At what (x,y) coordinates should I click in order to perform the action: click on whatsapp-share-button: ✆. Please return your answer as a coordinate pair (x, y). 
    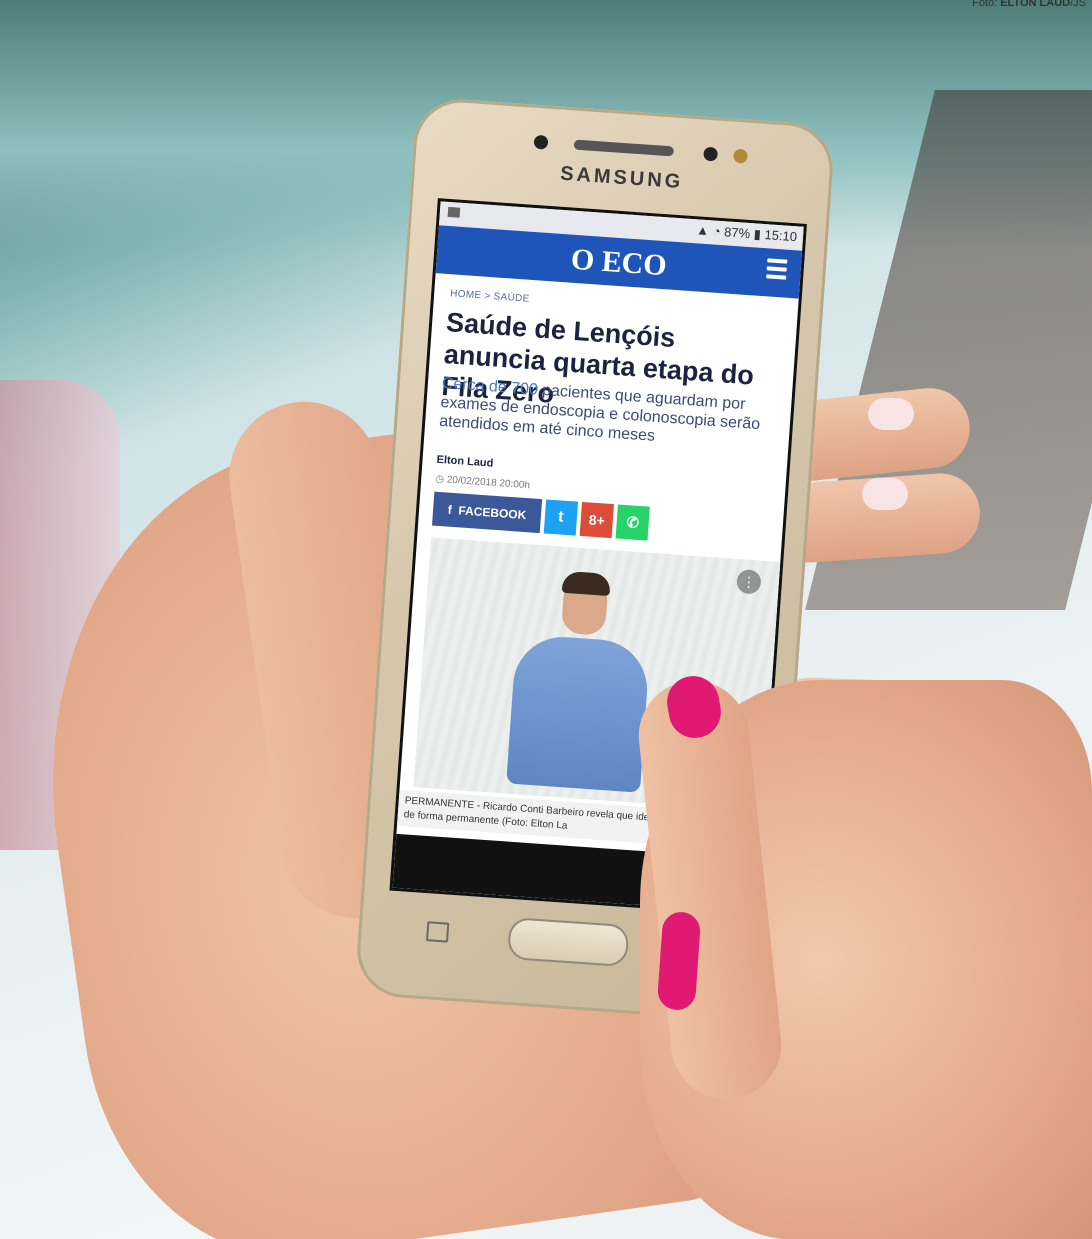
    Looking at the image, I should click on (632, 522).